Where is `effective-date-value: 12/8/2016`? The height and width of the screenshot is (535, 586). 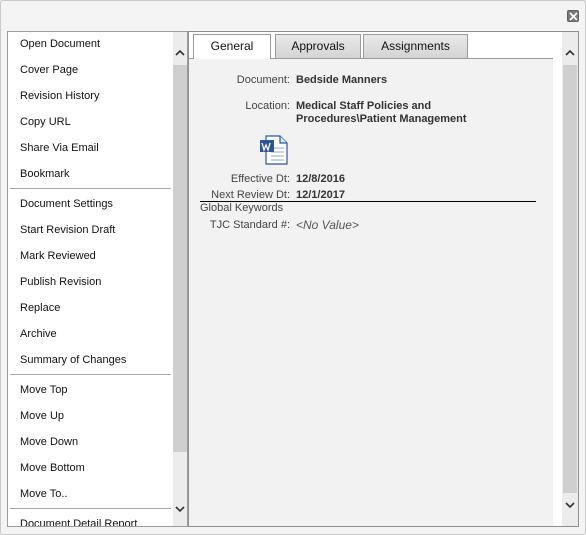
effective-date-value: 12/8/2016 is located at coordinates (320, 179).